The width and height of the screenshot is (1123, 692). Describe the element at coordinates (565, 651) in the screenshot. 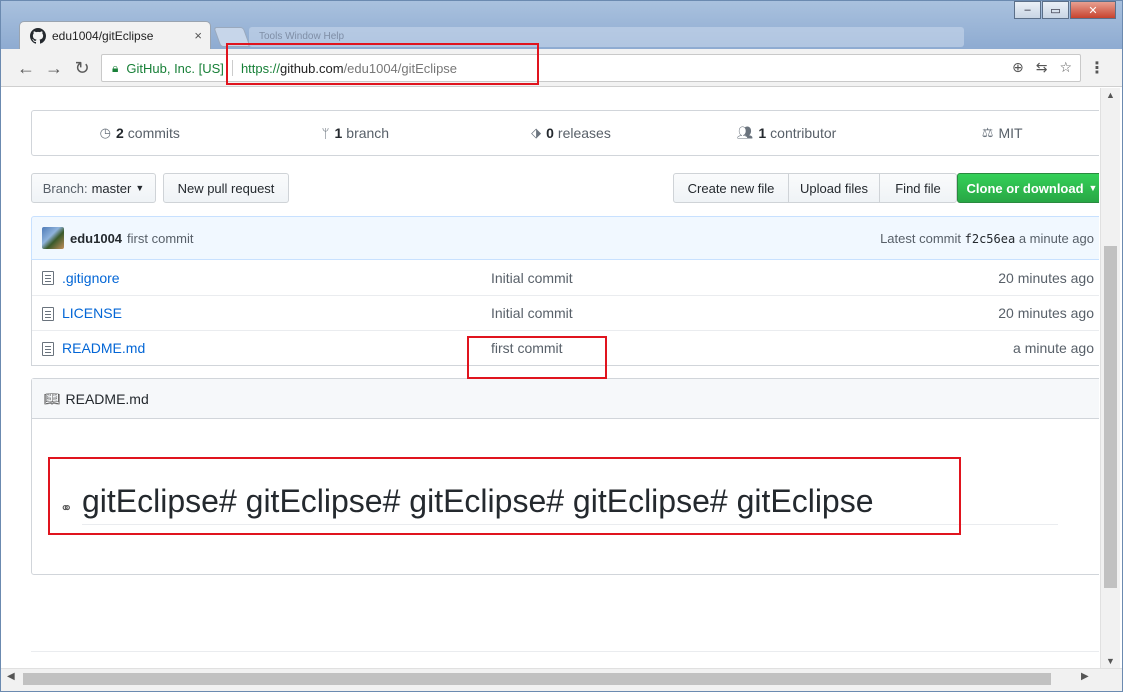

I see `footer-divider` at that location.